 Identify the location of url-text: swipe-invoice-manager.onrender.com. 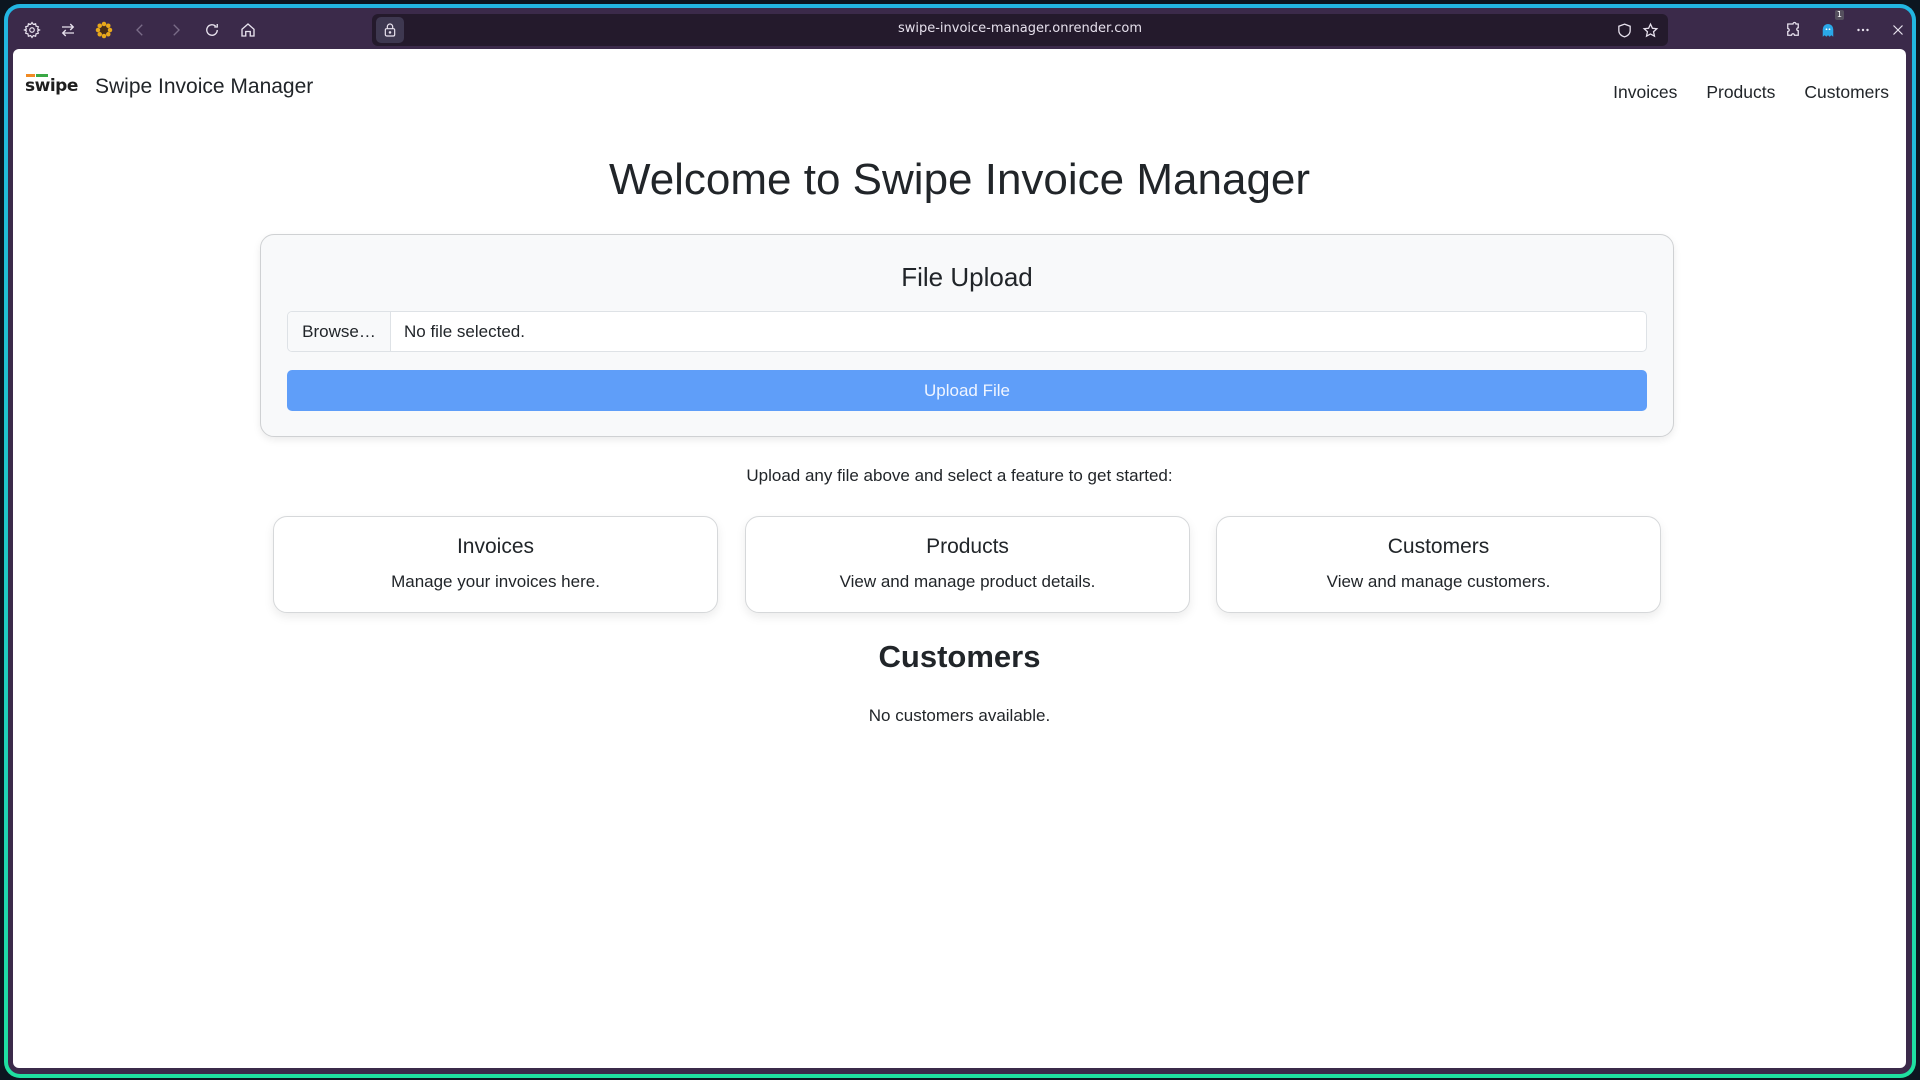
(1020, 28).